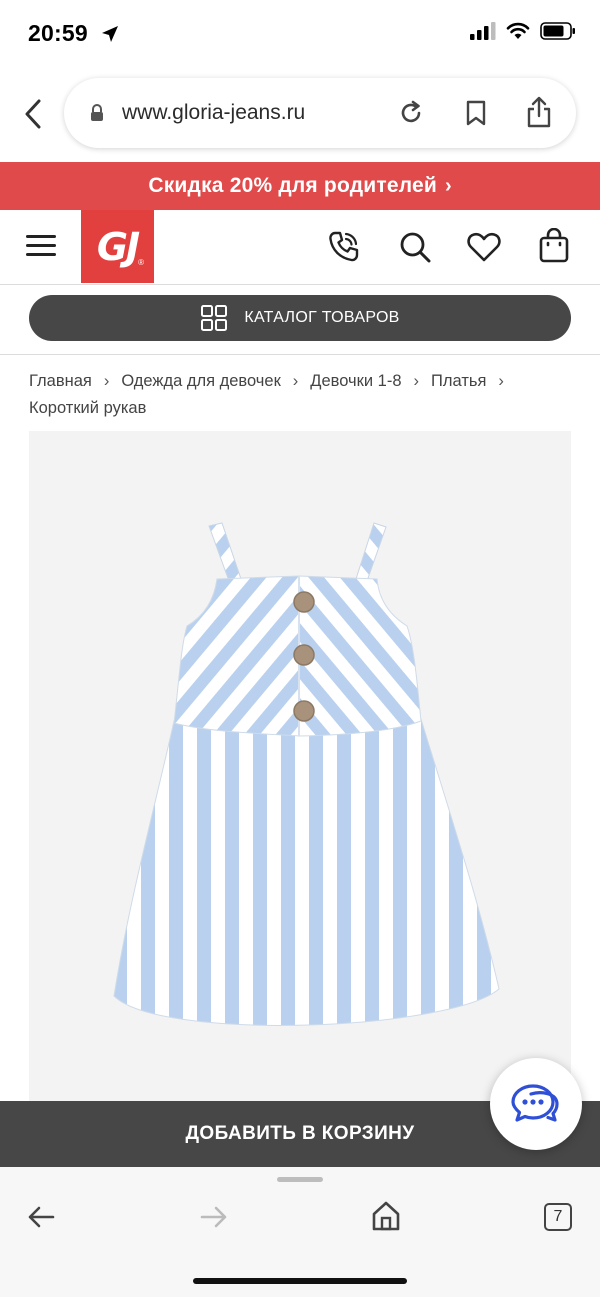  I want to click on battery-icon, so click(557, 31).